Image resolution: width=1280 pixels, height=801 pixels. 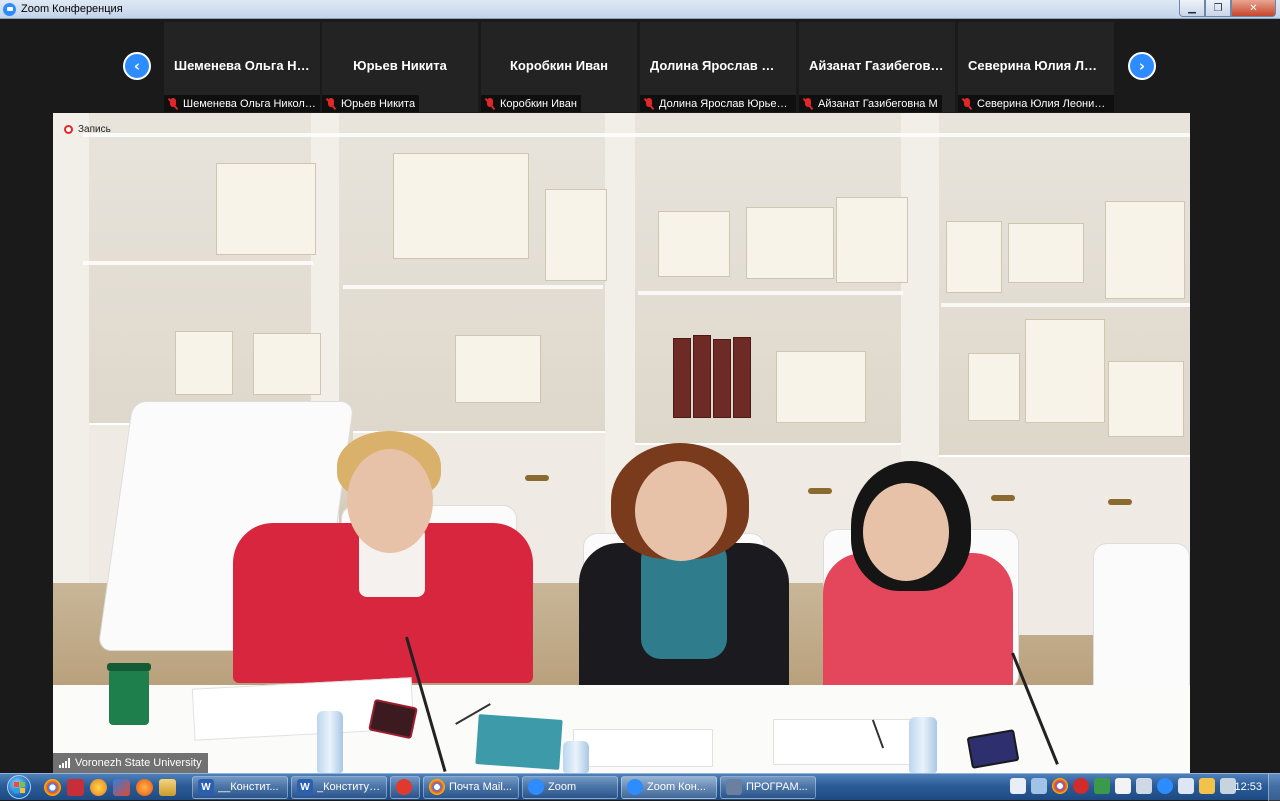 I want to click on folder-icon, so click(x=167, y=787).